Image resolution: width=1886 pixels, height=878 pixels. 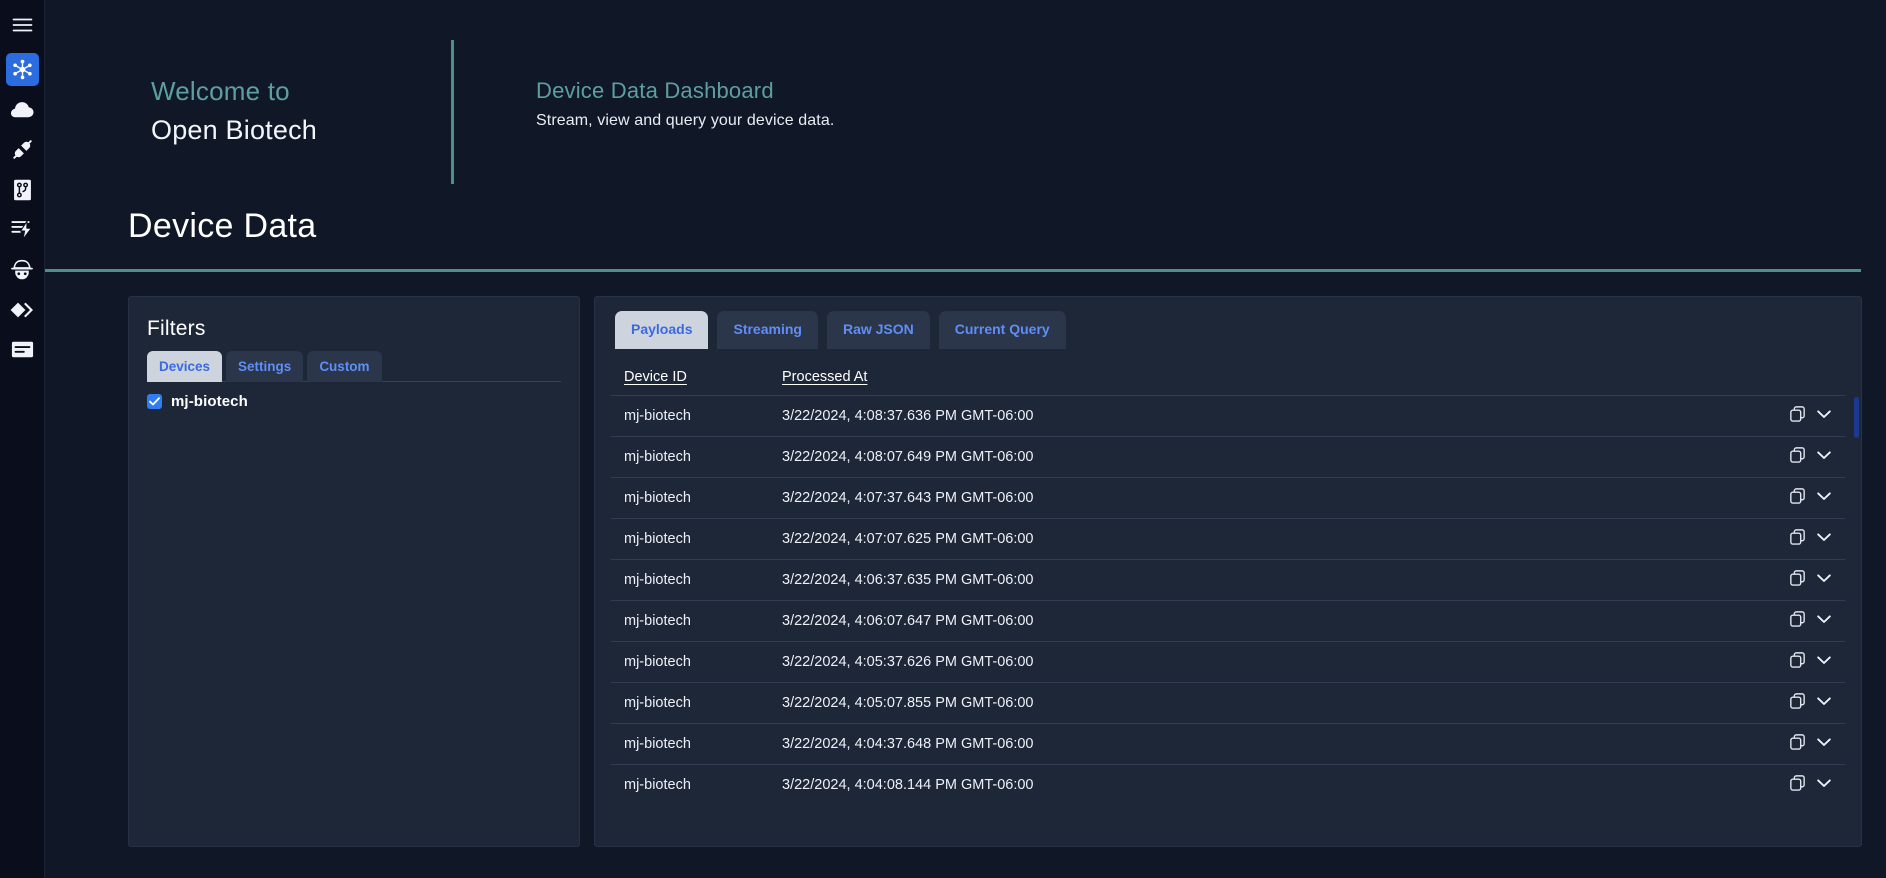 I want to click on plug-connect-icon, so click(x=22, y=149).